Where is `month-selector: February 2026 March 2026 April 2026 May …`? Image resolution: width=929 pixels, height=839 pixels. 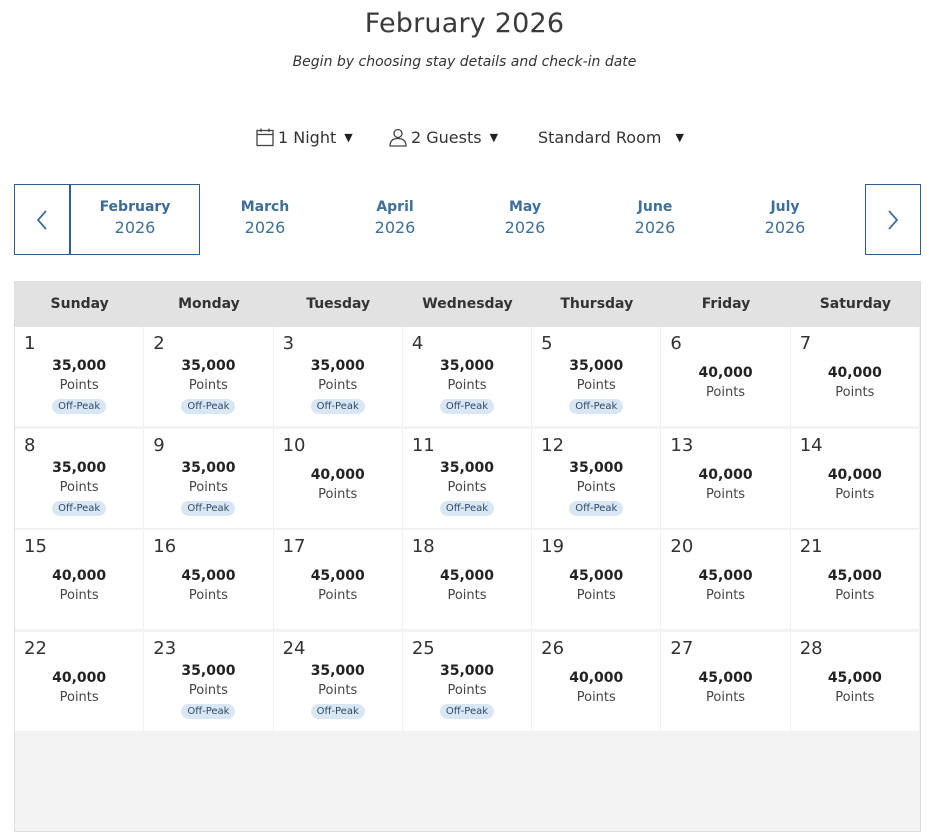
month-selector: February 2026 March 2026 April 2026 May … is located at coordinates (467, 219).